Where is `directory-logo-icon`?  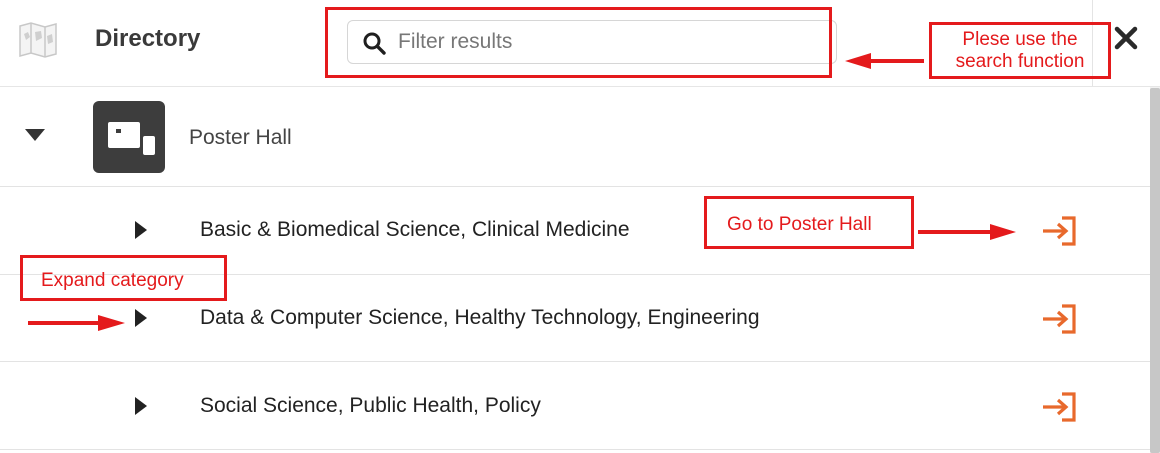 directory-logo-icon is located at coordinates (38, 40).